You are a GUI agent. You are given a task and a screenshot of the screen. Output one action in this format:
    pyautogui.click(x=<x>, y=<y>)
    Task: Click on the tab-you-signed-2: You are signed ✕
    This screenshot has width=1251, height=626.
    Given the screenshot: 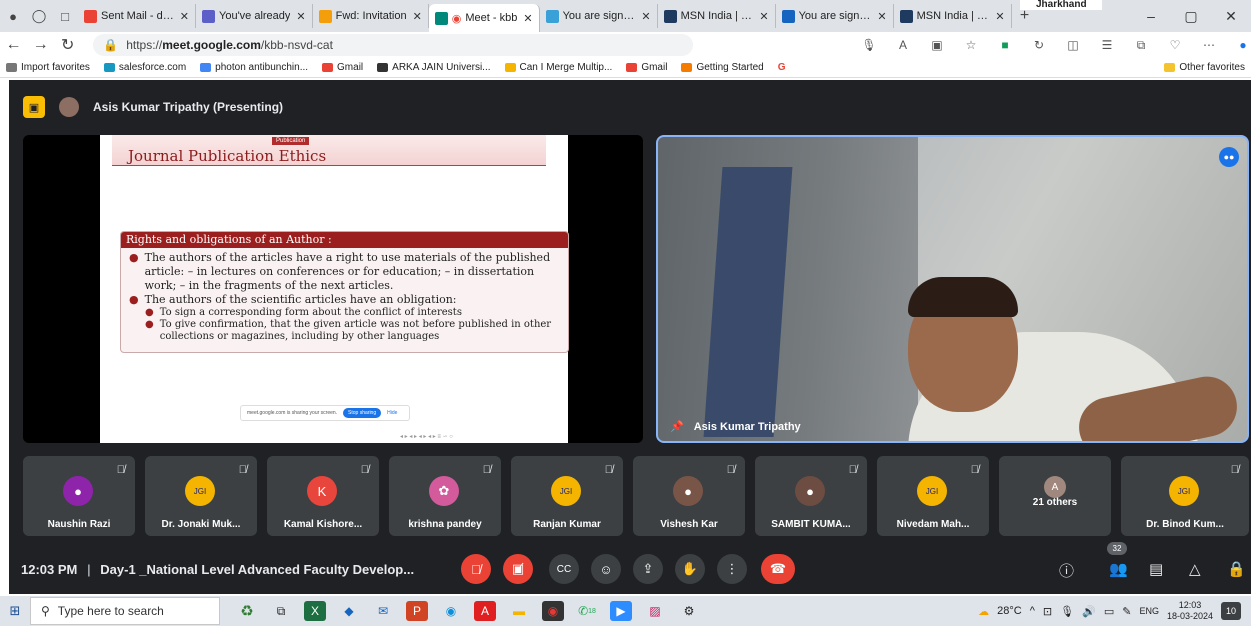 What is the action you would take?
    pyautogui.click(x=835, y=16)
    